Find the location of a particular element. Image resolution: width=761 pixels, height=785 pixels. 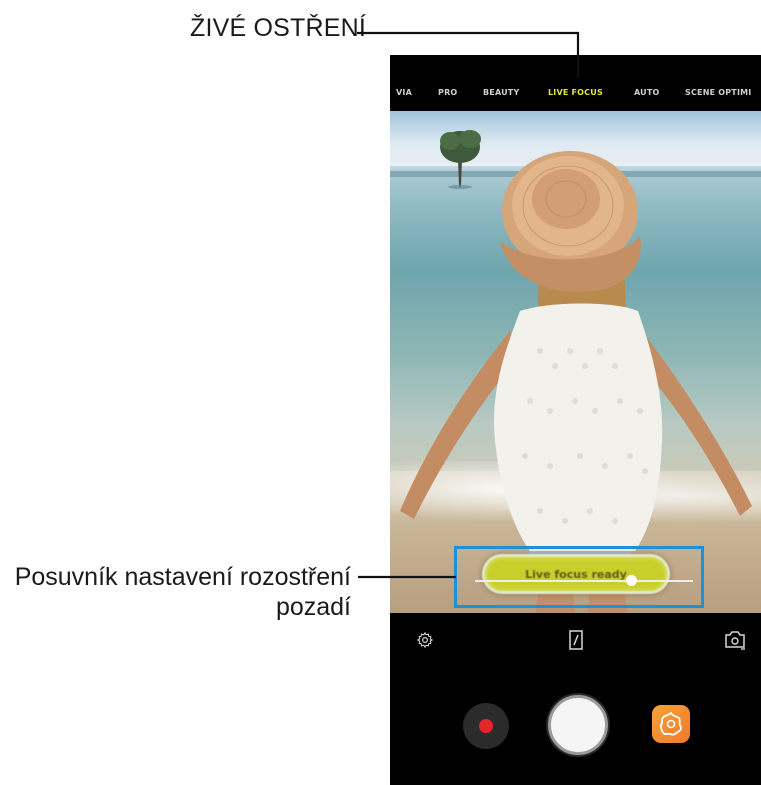

callout-blur-slider-line1: Posuvník nastavení rozostření is located at coordinates (182, 577).